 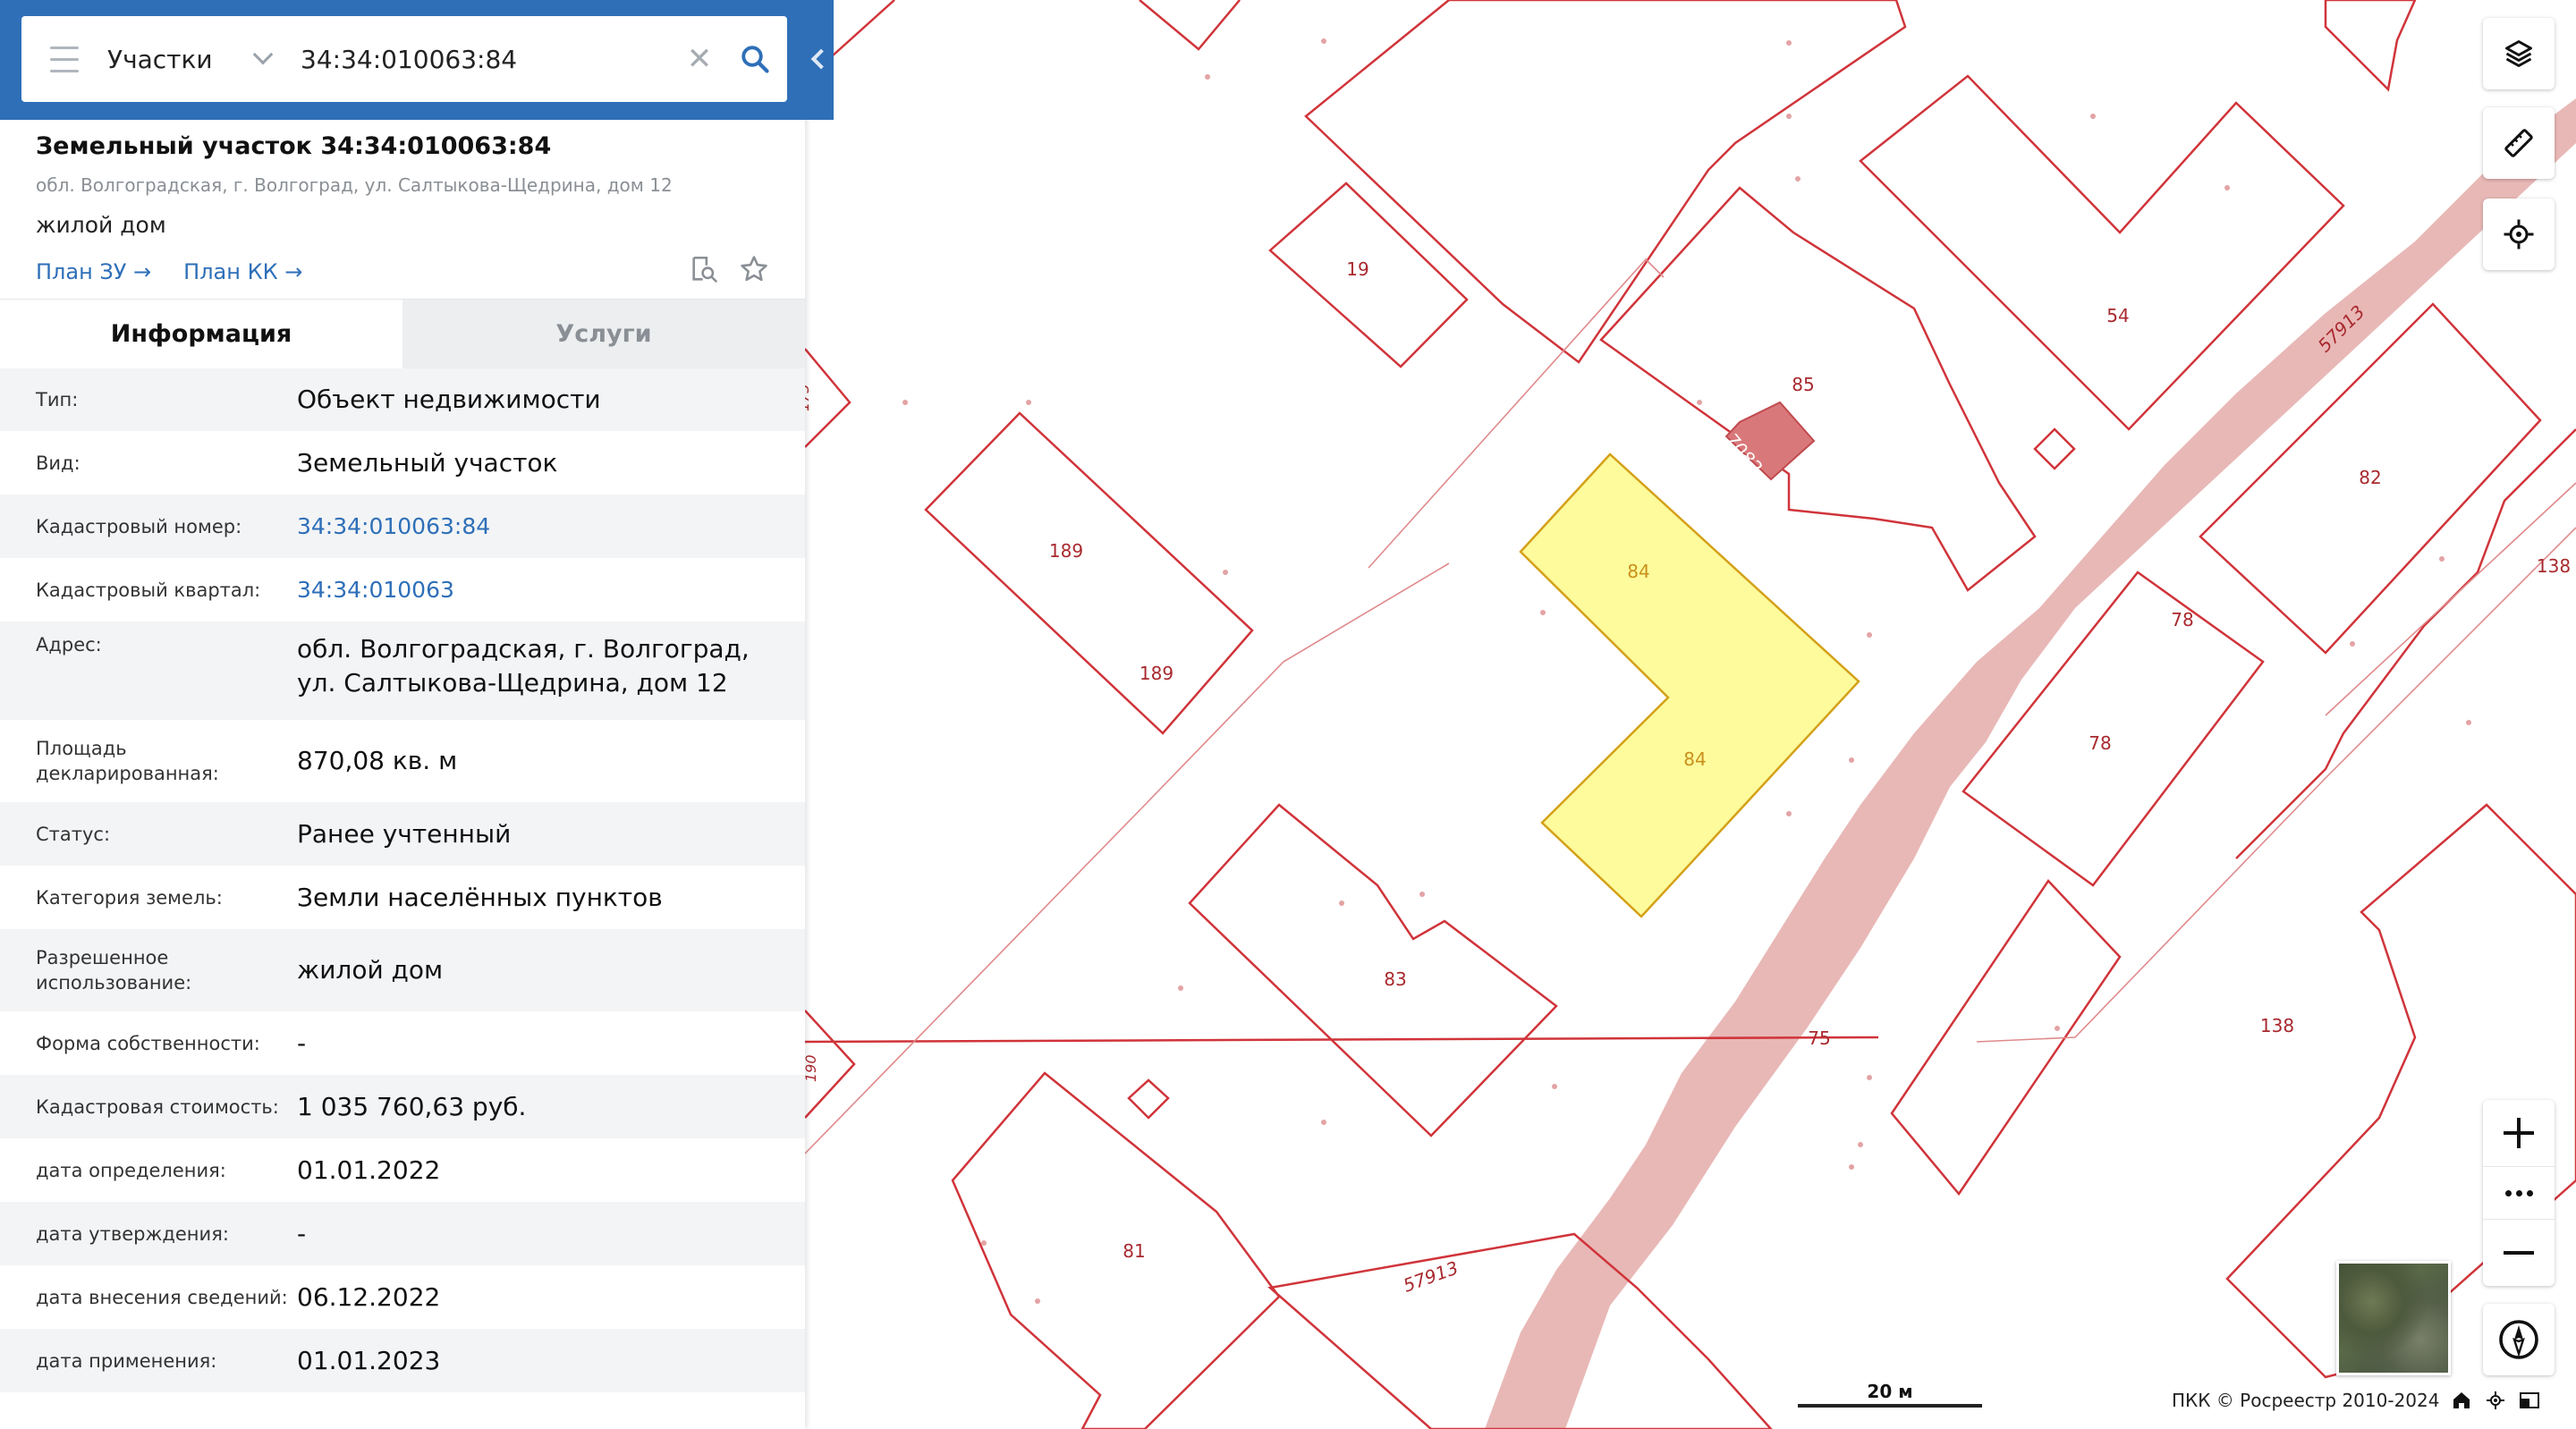 I want to click on chevron-down-icon, so click(x=263, y=54).